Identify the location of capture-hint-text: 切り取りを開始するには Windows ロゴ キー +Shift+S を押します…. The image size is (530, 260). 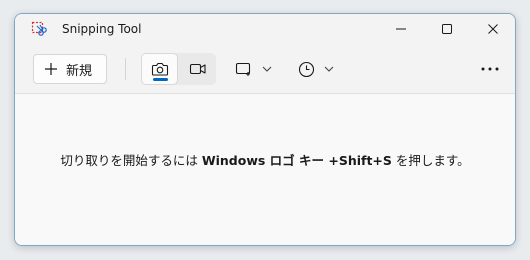
(265, 159).